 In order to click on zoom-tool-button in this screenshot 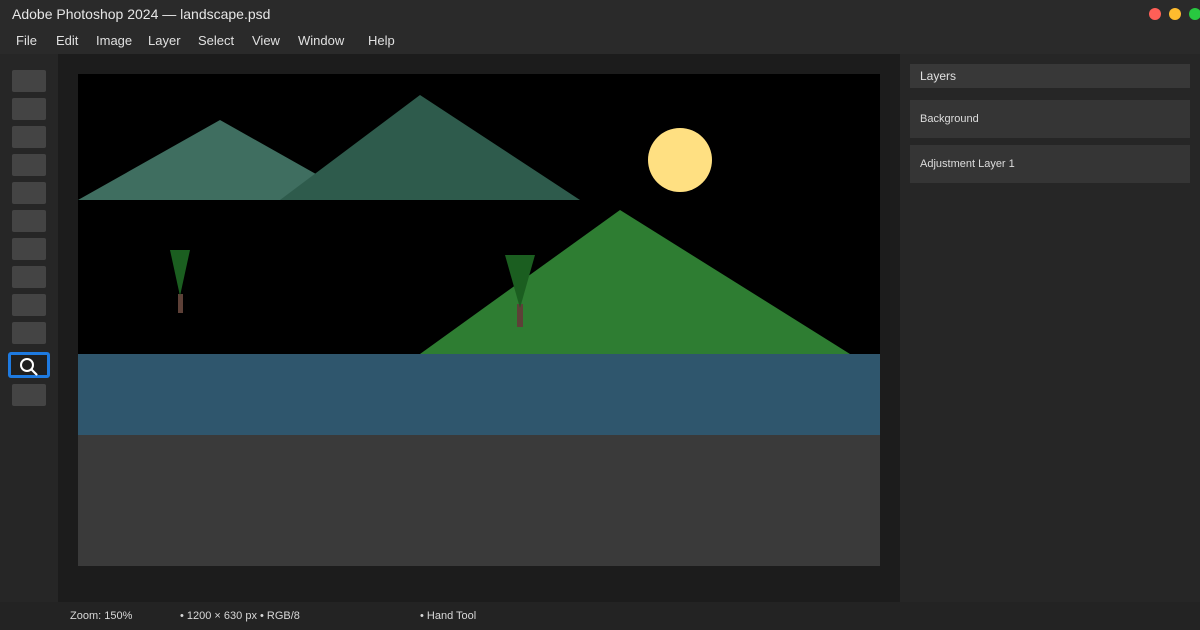, I will do `click(29, 365)`.